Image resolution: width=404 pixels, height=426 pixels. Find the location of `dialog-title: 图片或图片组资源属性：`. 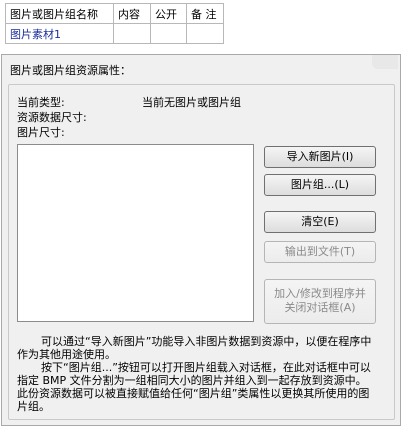

dialog-title: 图片或图片组资源属性： is located at coordinates (70, 70).